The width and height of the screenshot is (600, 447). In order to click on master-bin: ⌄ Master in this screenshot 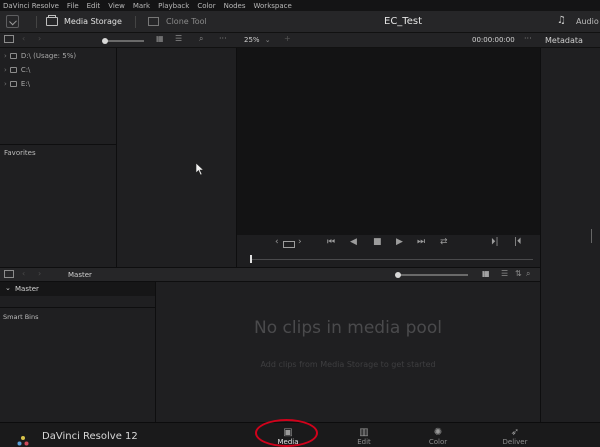, I will do `click(77, 289)`.